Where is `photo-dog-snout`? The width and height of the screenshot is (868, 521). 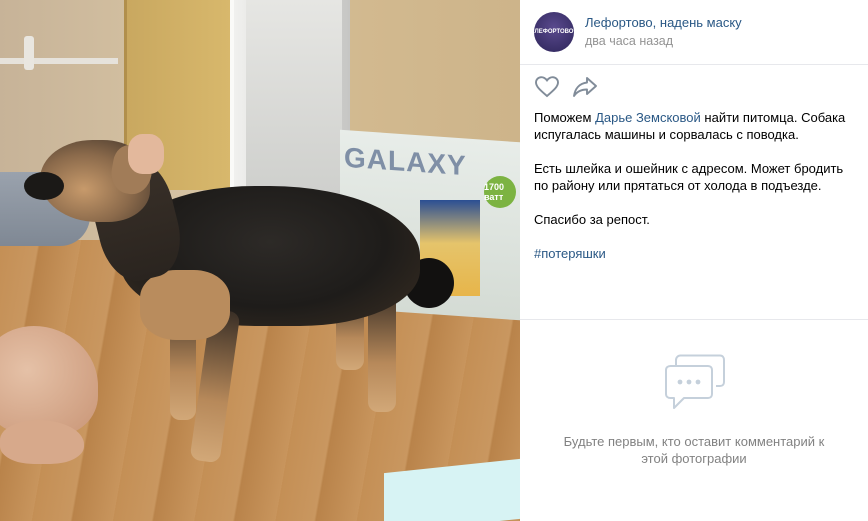 photo-dog-snout is located at coordinates (44, 186).